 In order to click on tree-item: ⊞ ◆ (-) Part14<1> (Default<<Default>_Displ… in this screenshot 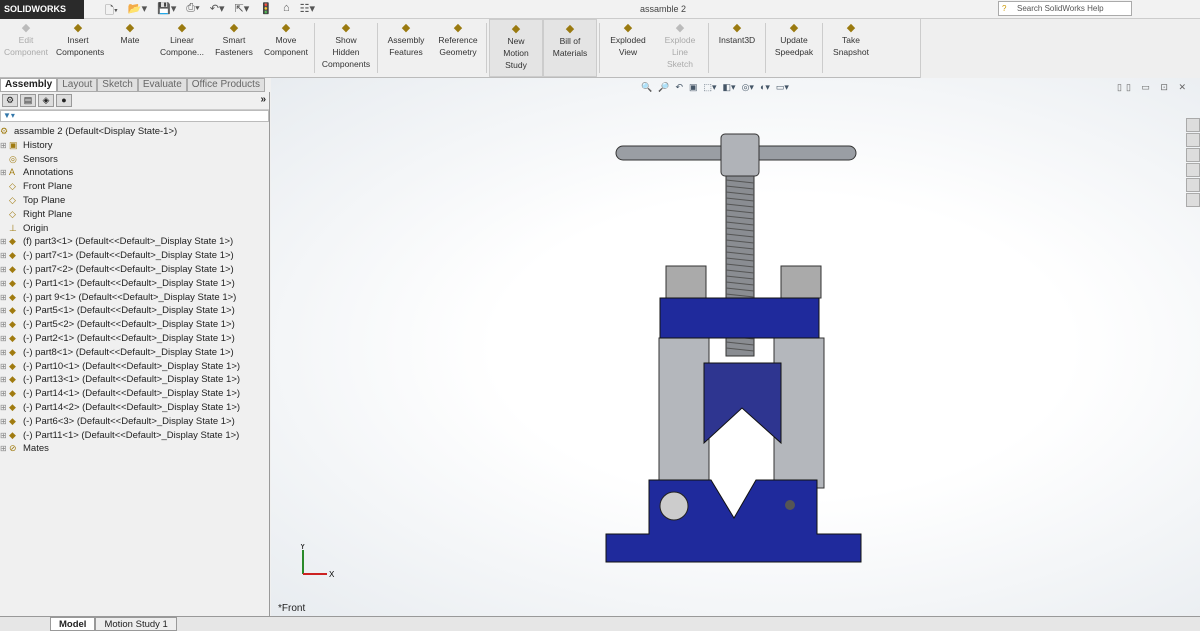, I will do `click(134, 394)`.